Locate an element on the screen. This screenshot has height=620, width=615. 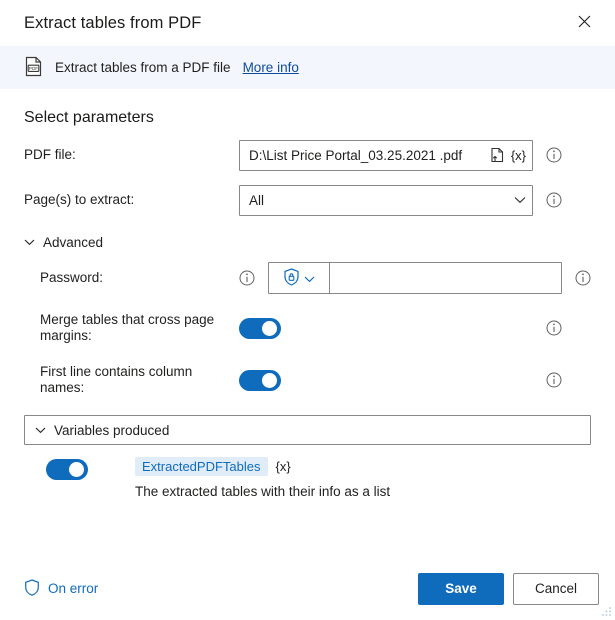
pages-to-extract-select: All is located at coordinates (386, 200).